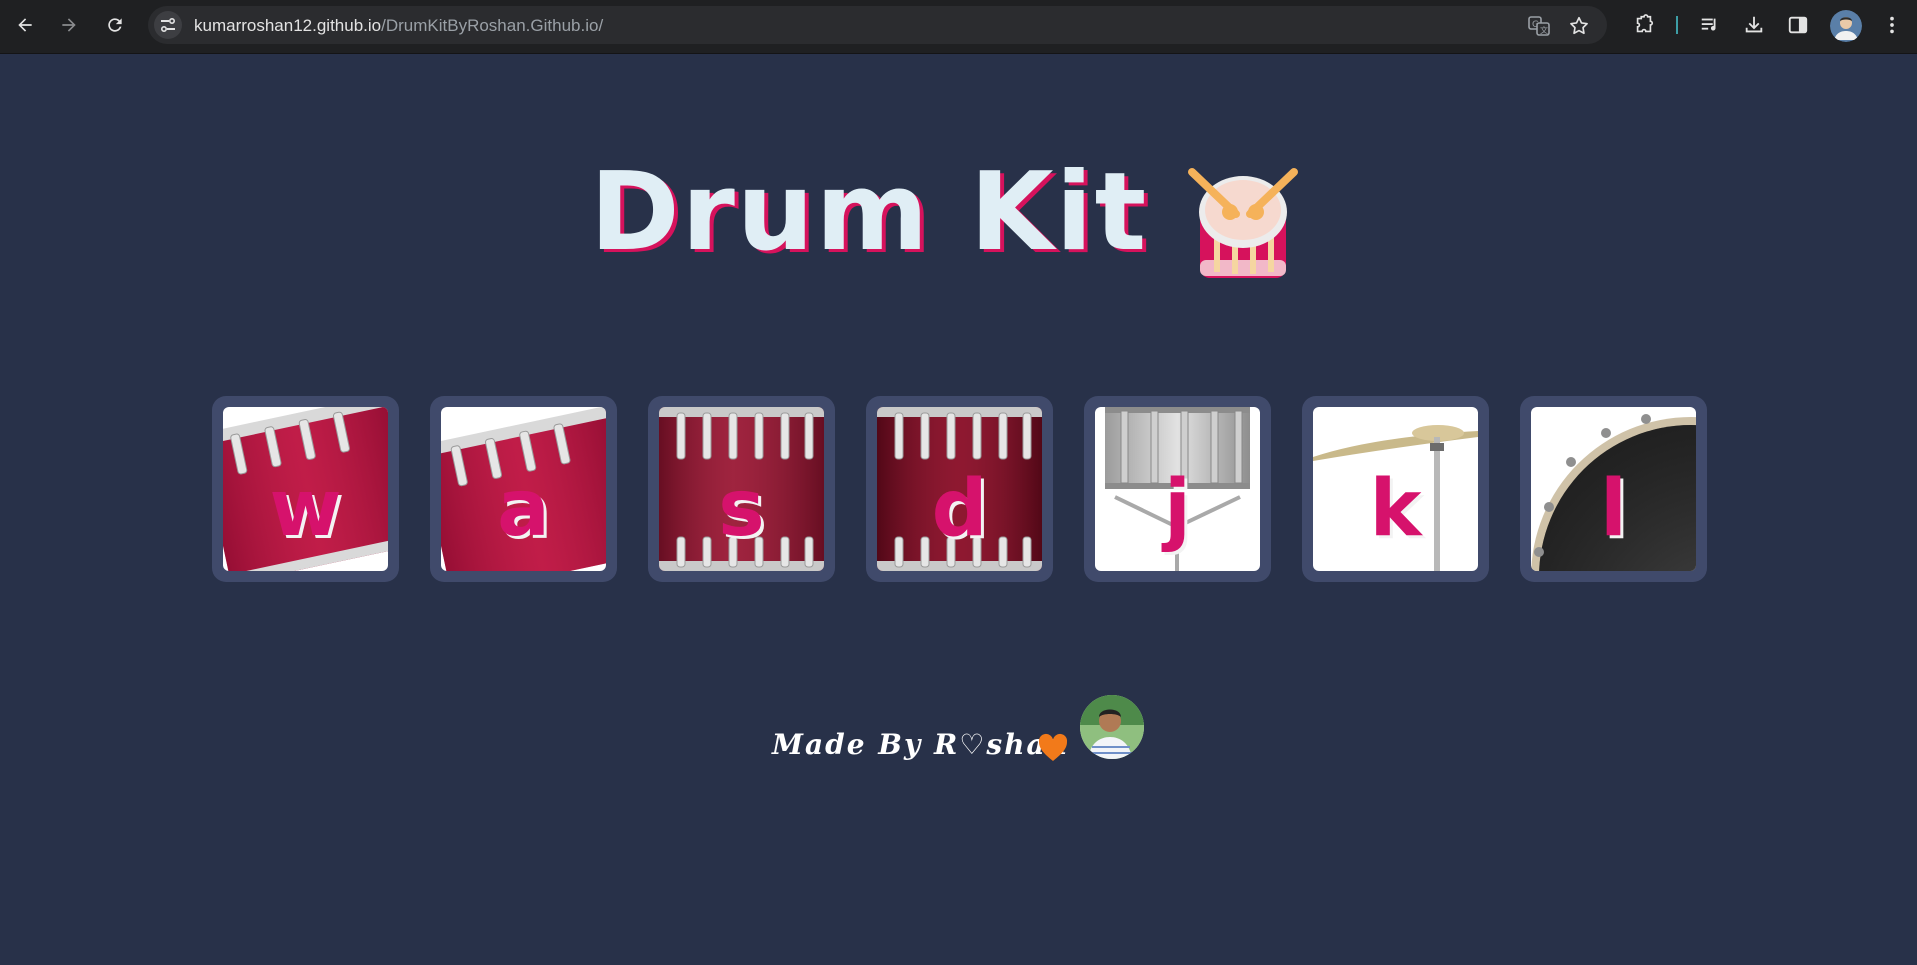  What do you see at coordinates (741, 509) in the screenshot?
I see `drum-key-label: s` at bounding box center [741, 509].